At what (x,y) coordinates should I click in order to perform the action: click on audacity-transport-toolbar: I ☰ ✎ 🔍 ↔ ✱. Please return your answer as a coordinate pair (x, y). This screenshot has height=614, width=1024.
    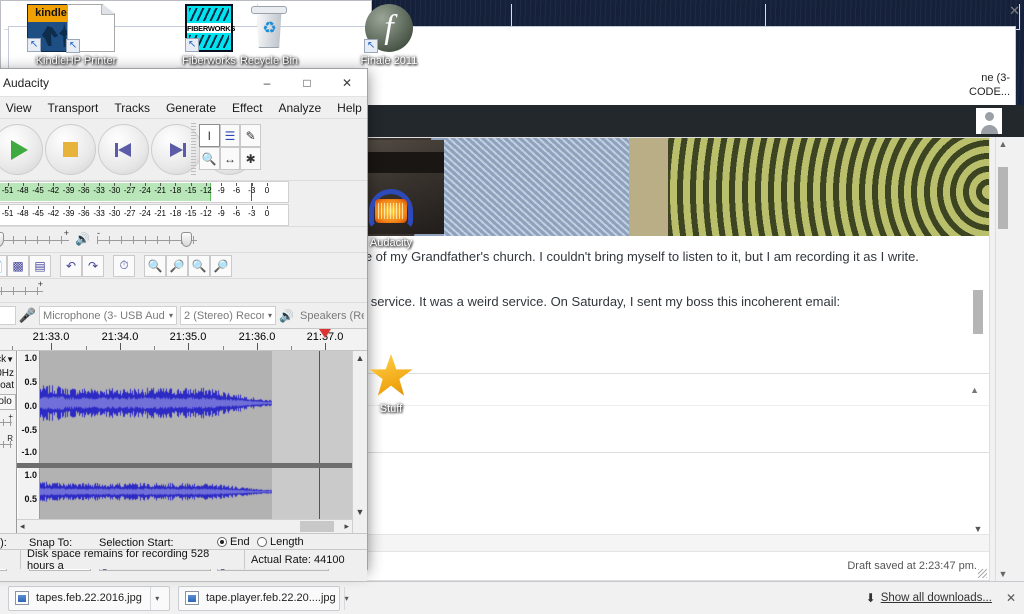
    Looking at the image, I should click on (183, 150).